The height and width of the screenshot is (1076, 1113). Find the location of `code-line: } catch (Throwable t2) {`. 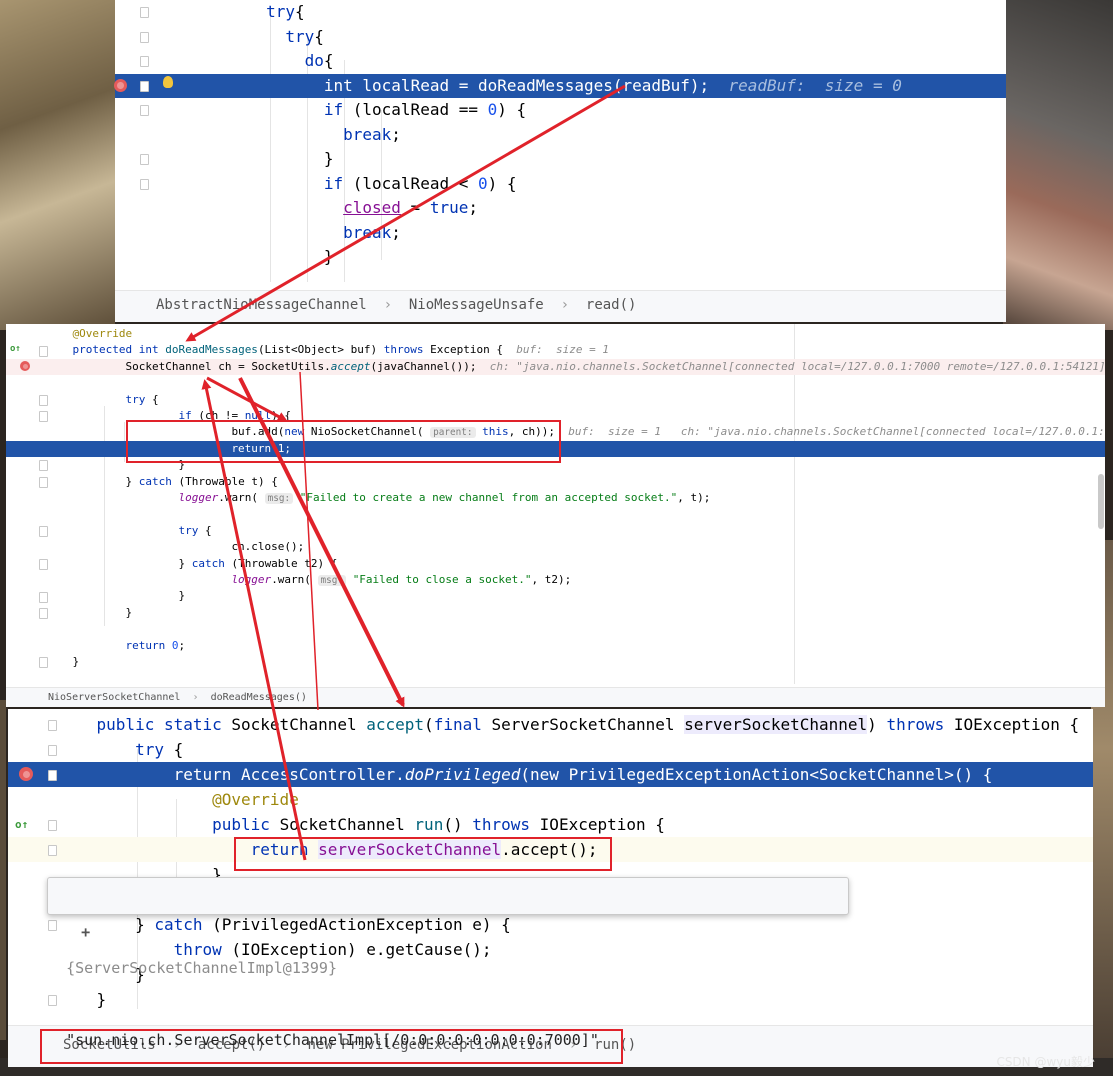

code-line: } catch (Throwable t2) { is located at coordinates (555, 564).